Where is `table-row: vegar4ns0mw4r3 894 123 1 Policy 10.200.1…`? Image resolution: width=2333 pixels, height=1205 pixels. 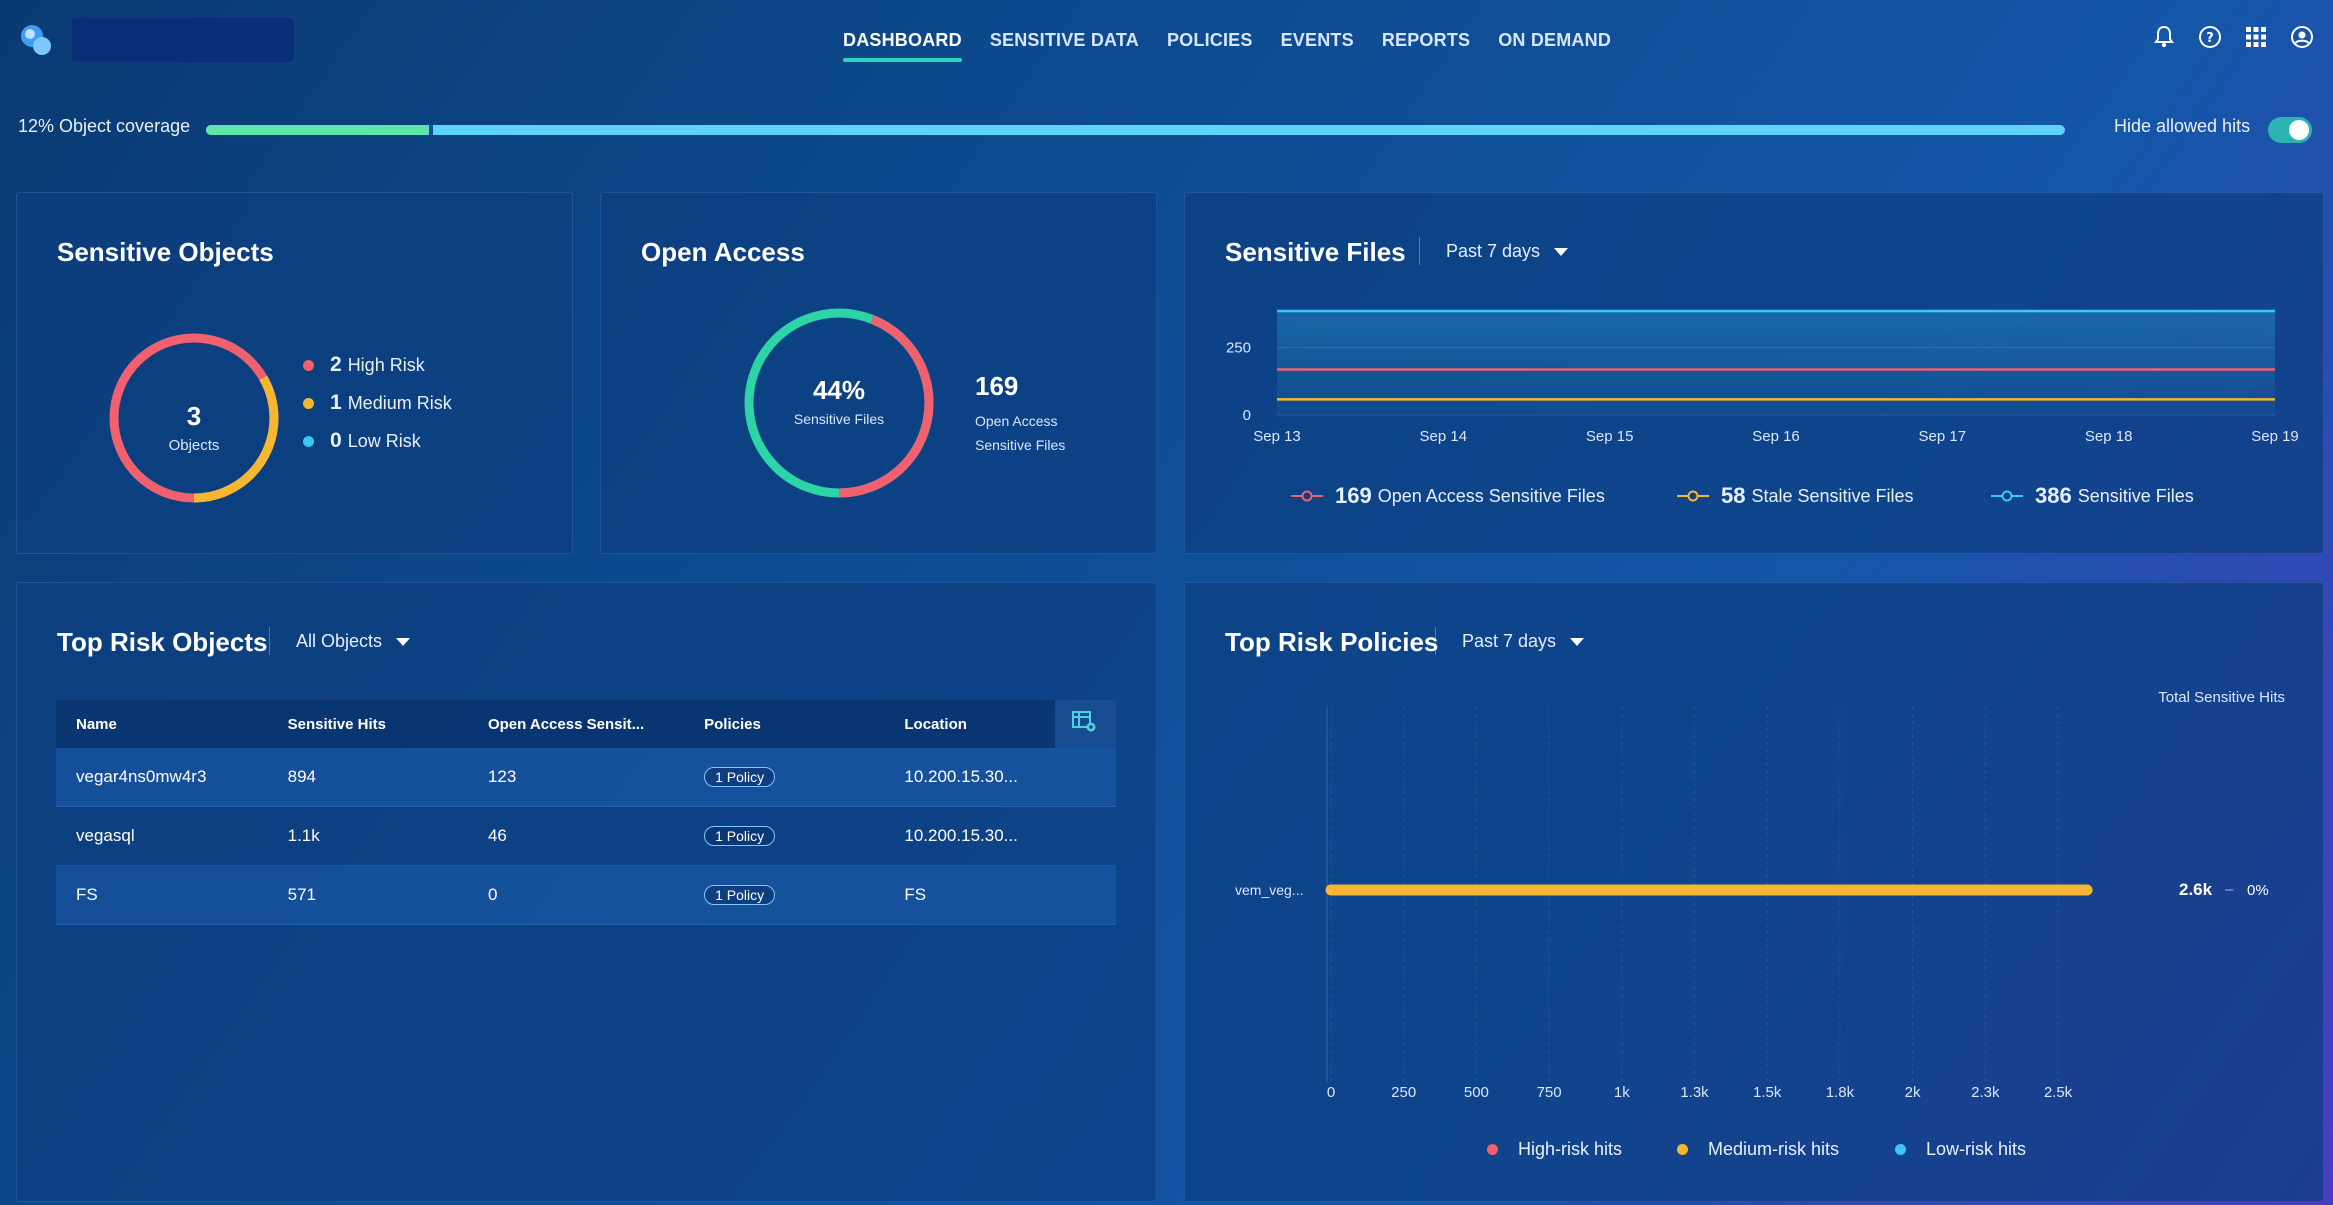
table-row: vegar4ns0mw4r3 894 123 1 Policy 10.200.1… is located at coordinates (586, 777).